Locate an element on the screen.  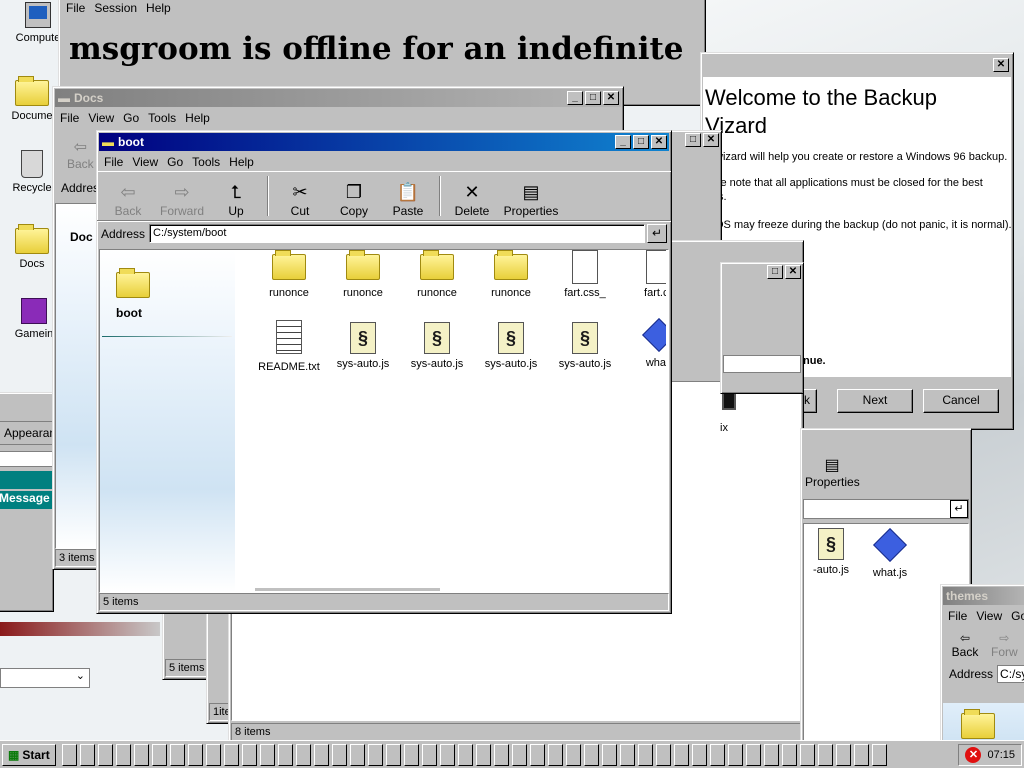
file-item: fart.cs is located at coordinates (644, 280).